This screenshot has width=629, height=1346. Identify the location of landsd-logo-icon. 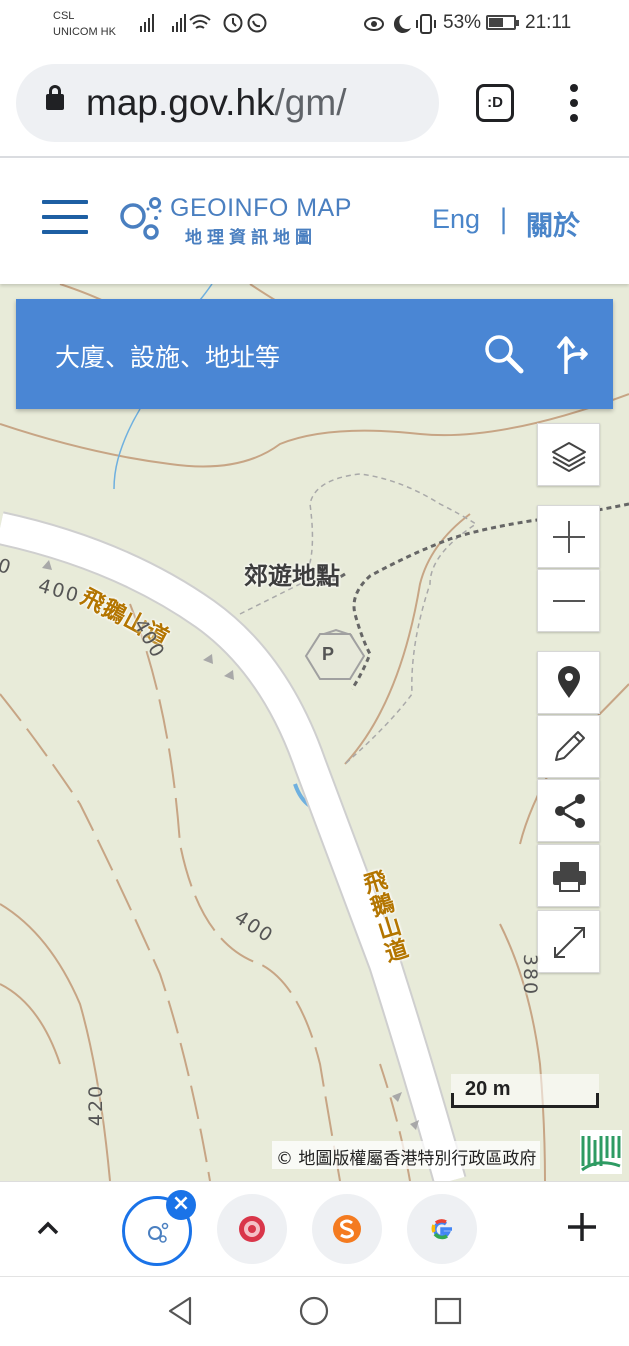
(601, 1152).